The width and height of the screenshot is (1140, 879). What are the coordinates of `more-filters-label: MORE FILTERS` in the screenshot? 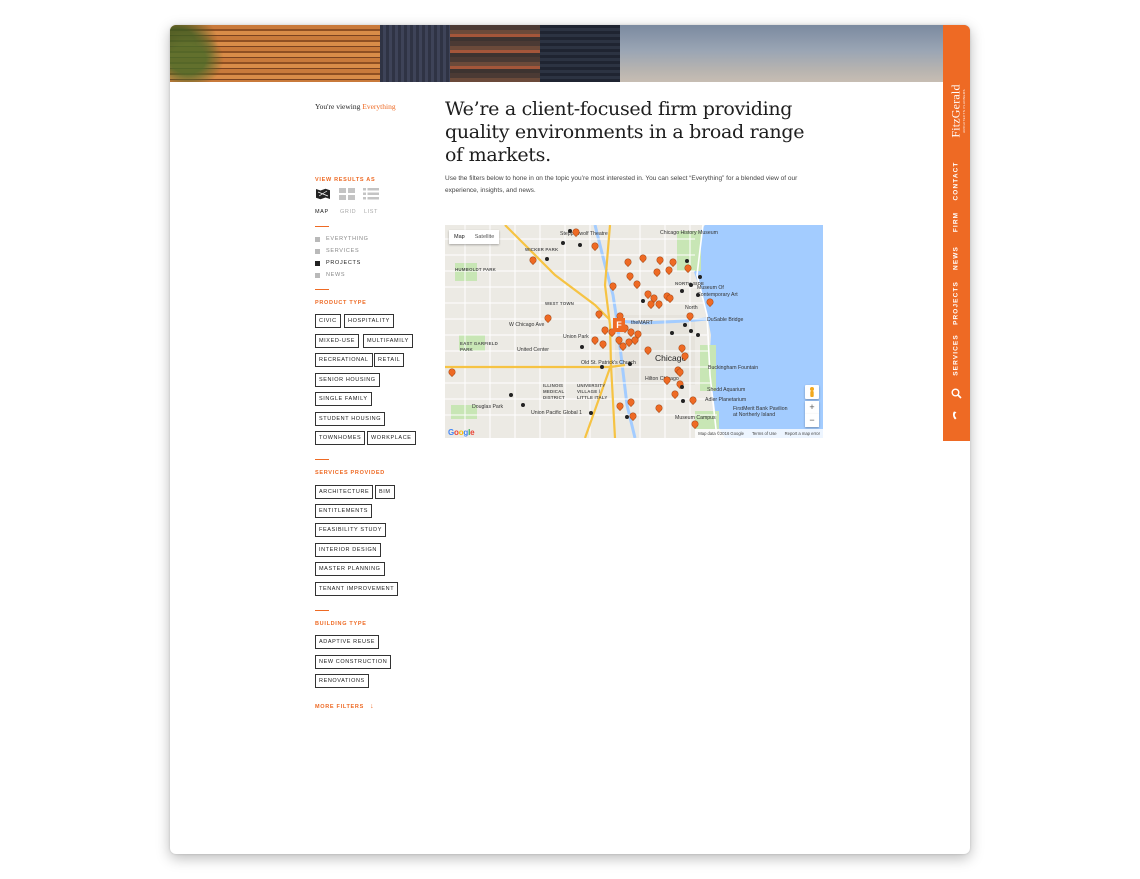 It's located at (339, 707).